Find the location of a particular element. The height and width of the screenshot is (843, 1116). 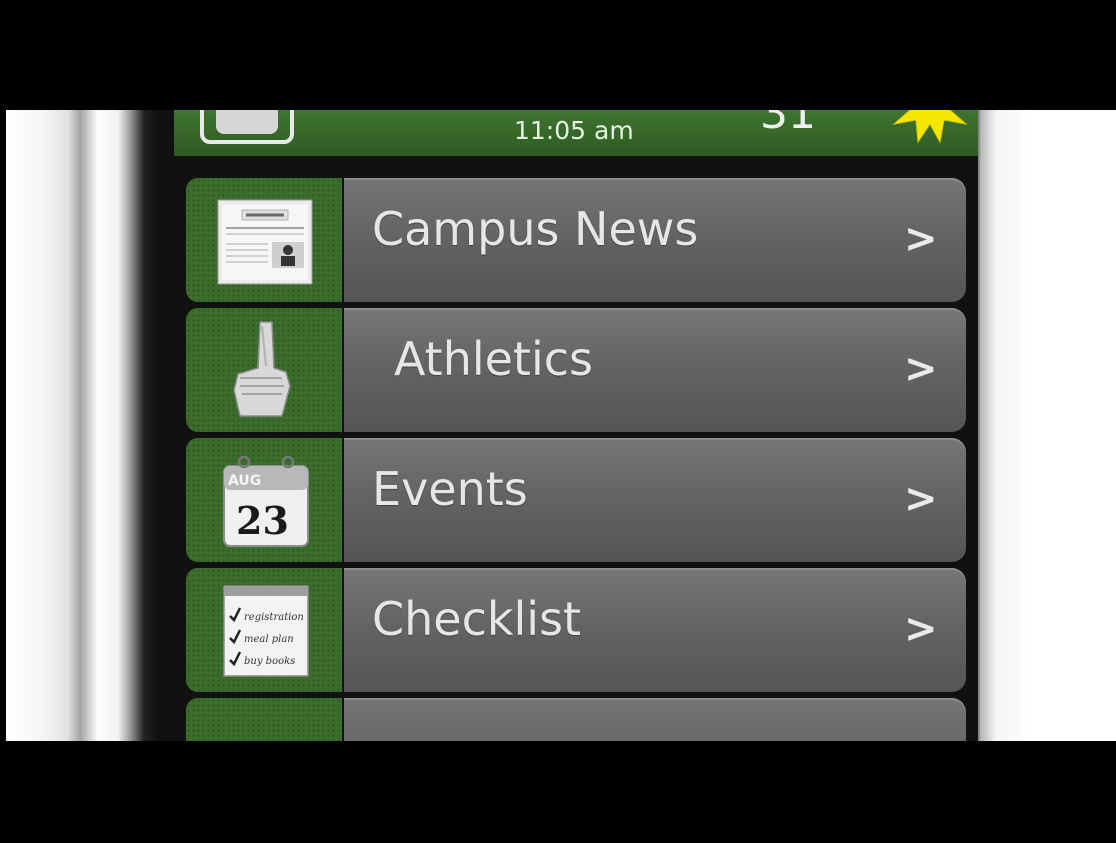

home-icon-inner is located at coordinates (247, 122).